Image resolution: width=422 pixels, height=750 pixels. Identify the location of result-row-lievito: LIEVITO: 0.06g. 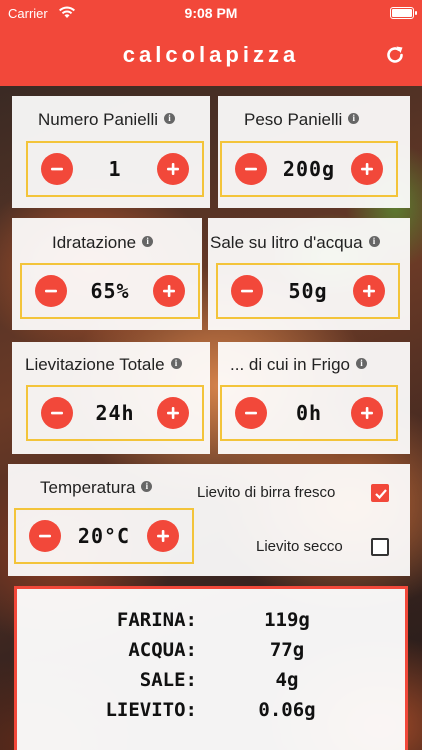
(214, 713).